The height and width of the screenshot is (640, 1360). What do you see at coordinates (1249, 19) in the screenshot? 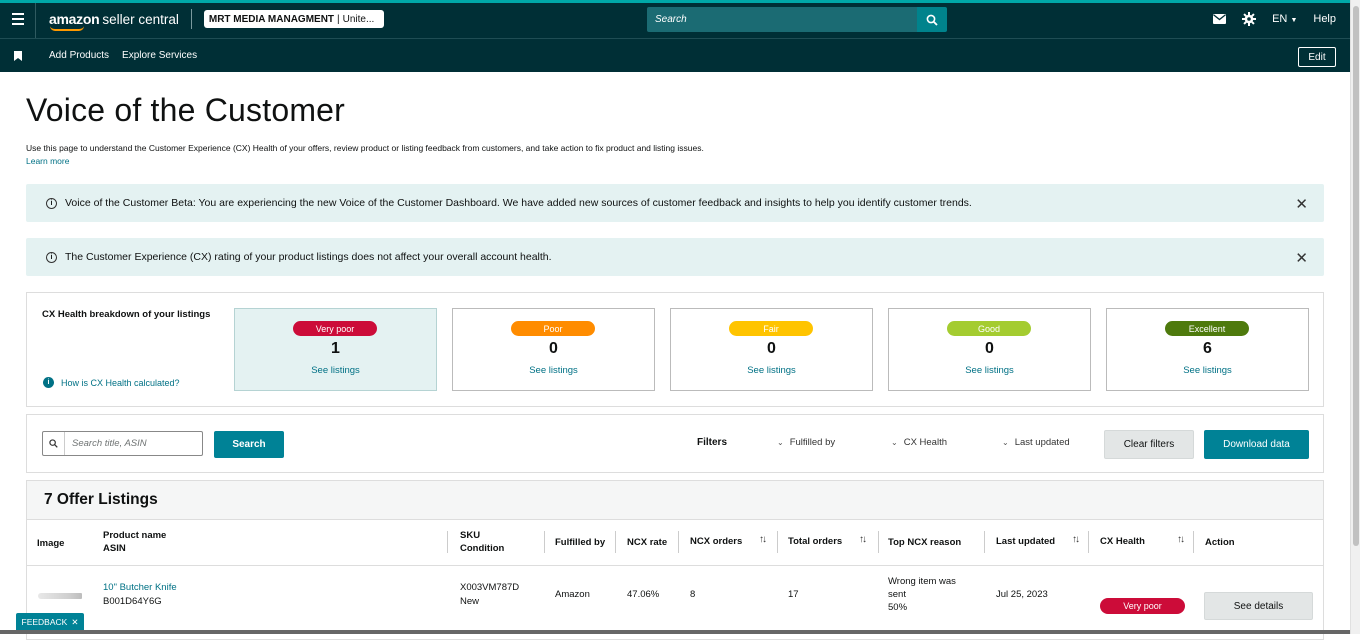
I see `gear-icon` at bounding box center [1249, 19].